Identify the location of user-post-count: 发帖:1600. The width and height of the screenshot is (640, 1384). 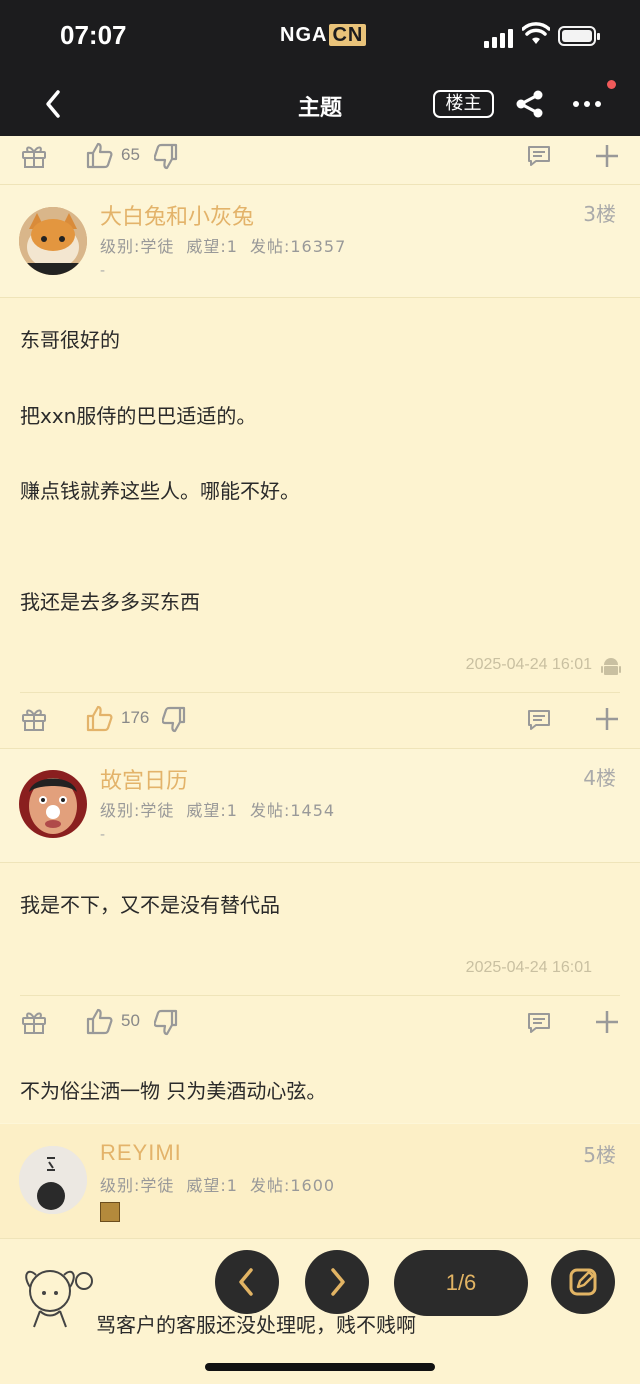
(292, 1185).